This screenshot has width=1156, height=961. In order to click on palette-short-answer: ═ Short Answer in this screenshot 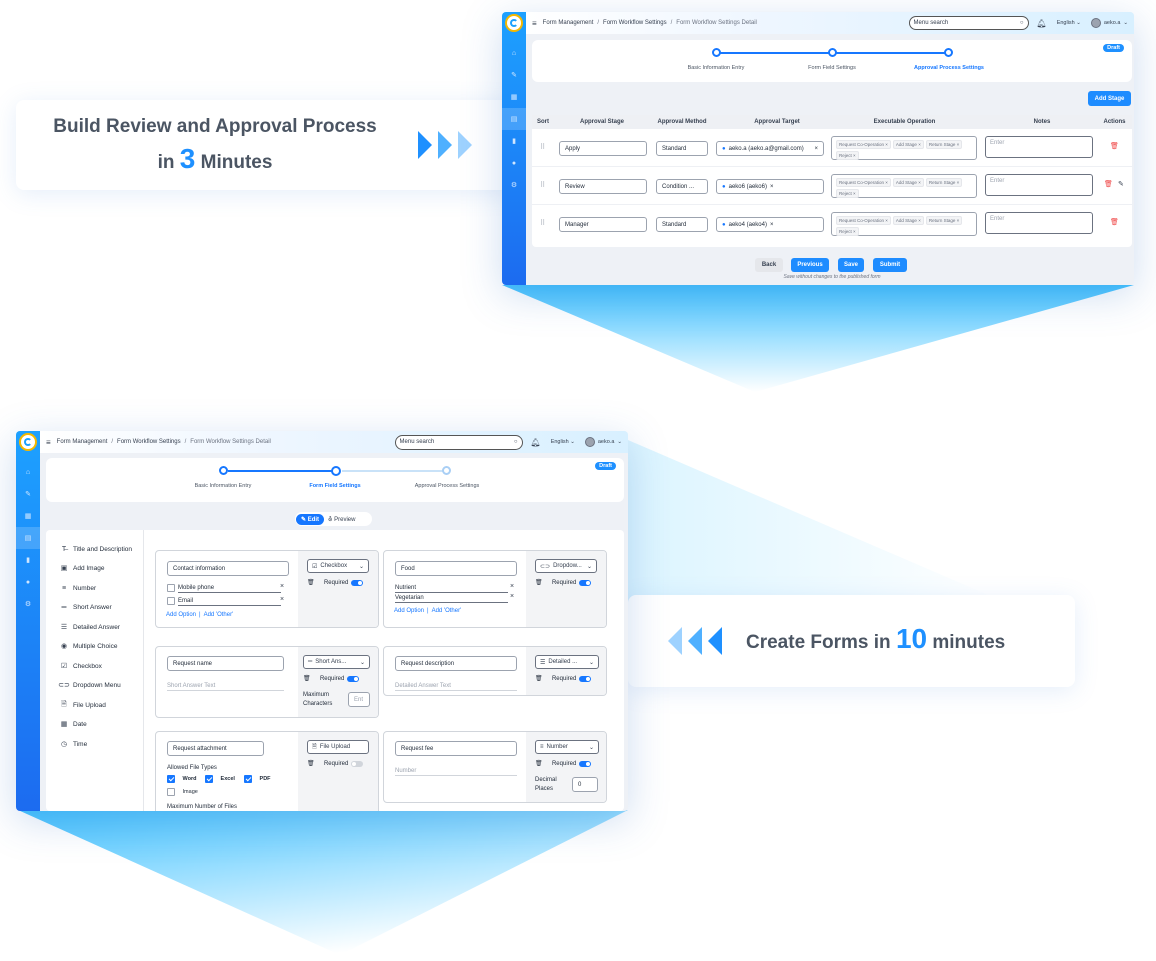, I will do `click(86, 607)`.